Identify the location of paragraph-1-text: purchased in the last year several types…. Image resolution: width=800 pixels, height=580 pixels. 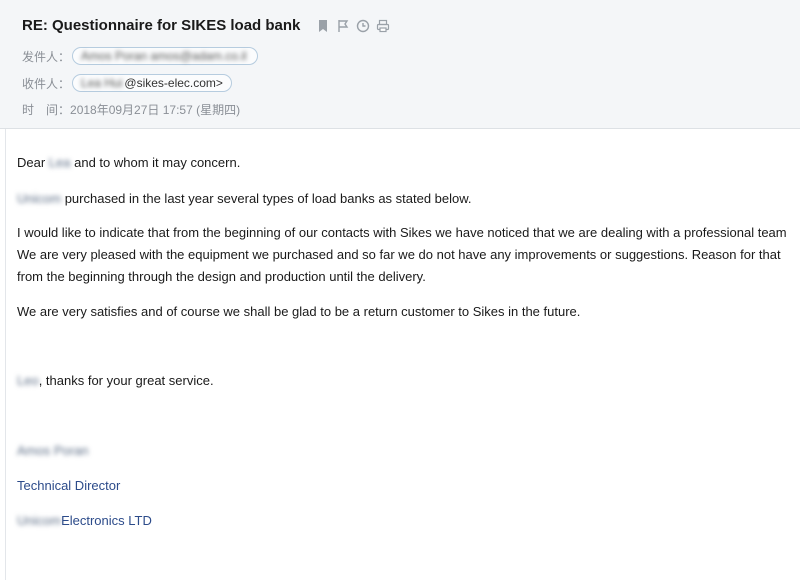
(266, 198).